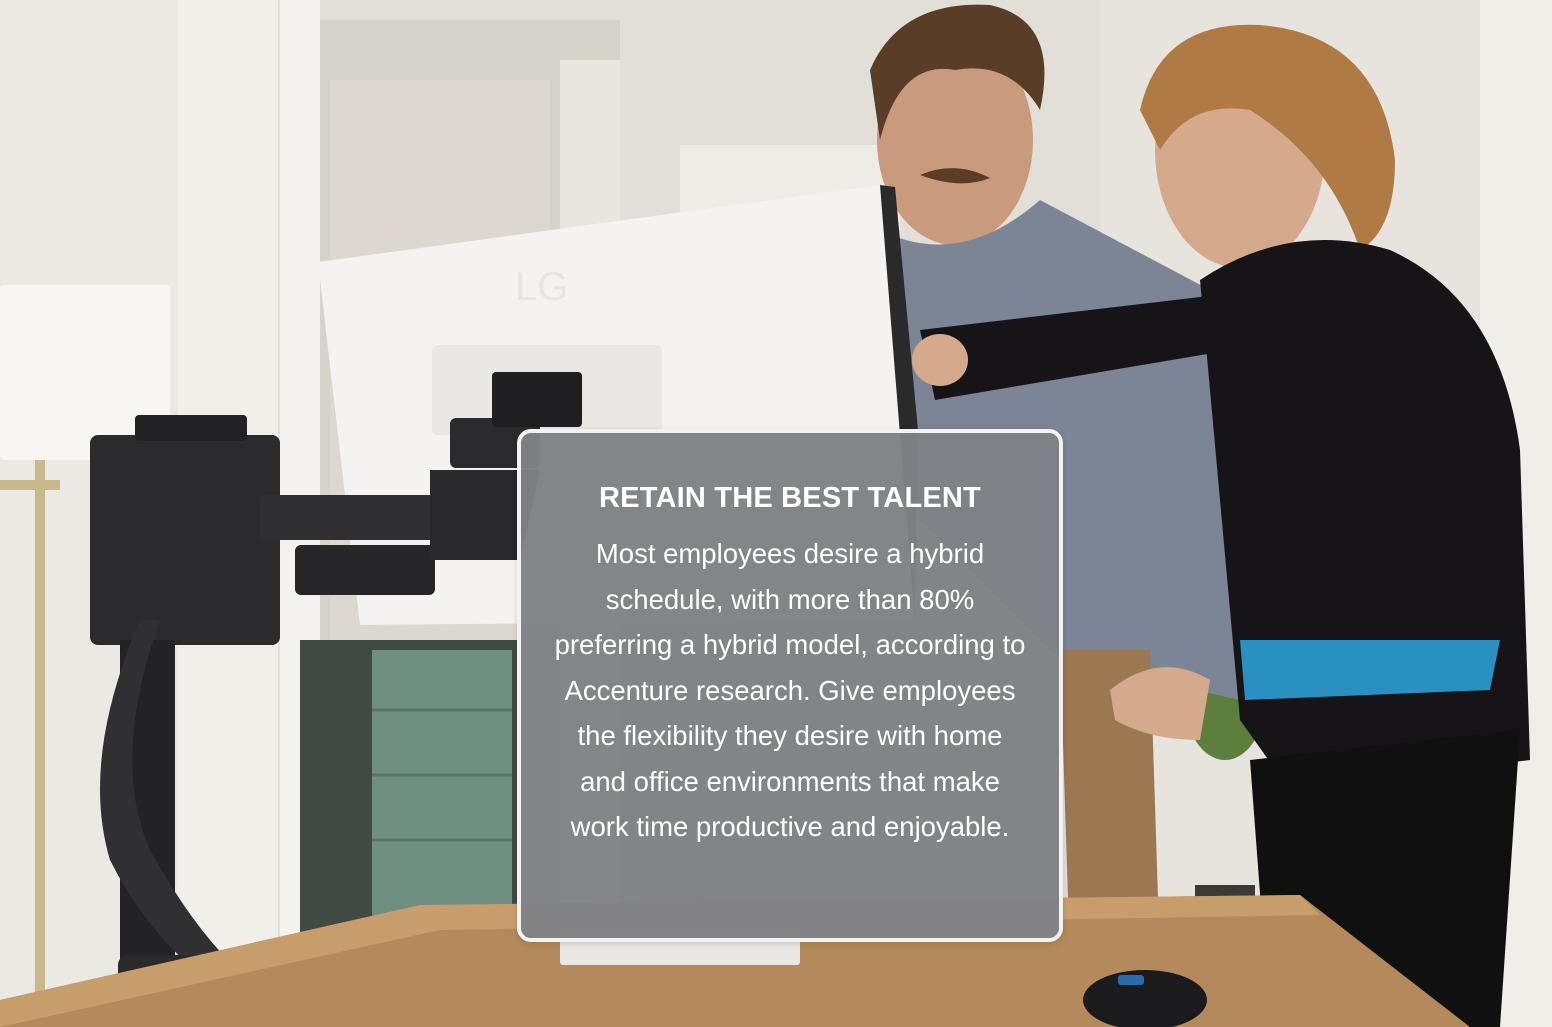 The height and width of the screenshot is (1027, 1552). I want to click on monitor-logo: LG, so click(541, 287).